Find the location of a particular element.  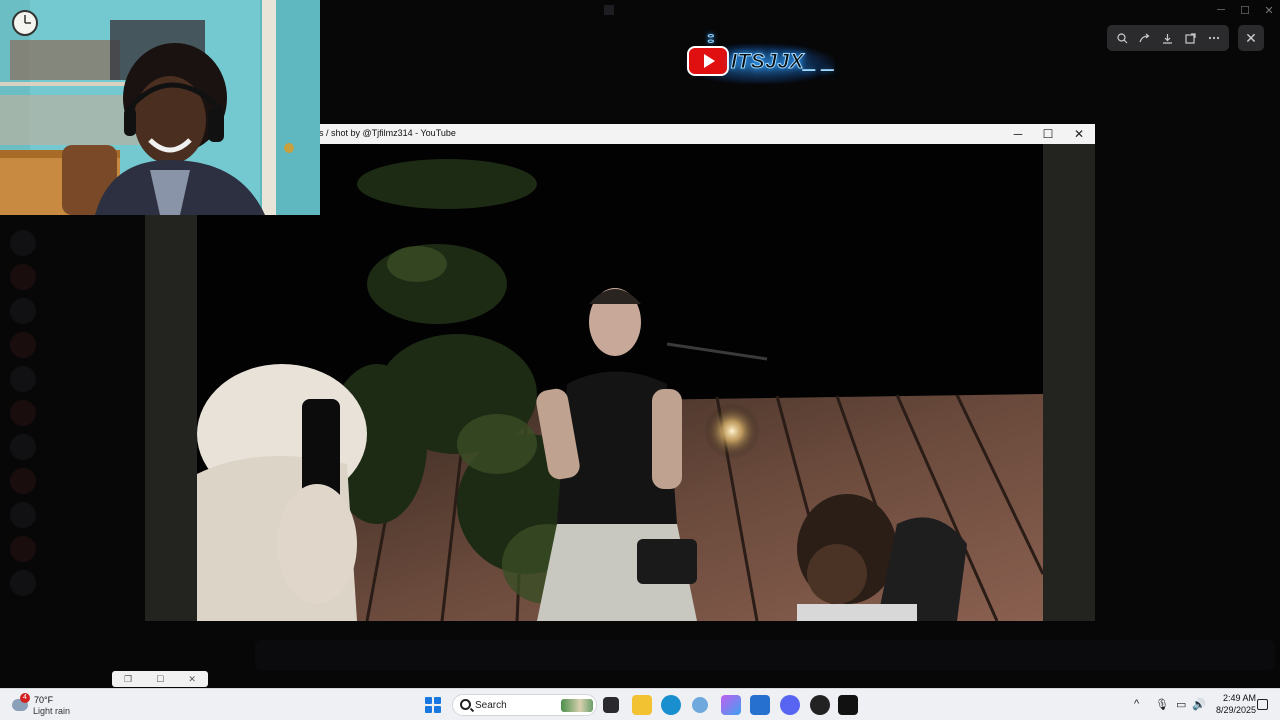

webcam-overlay is located at coordinates (160, 107).